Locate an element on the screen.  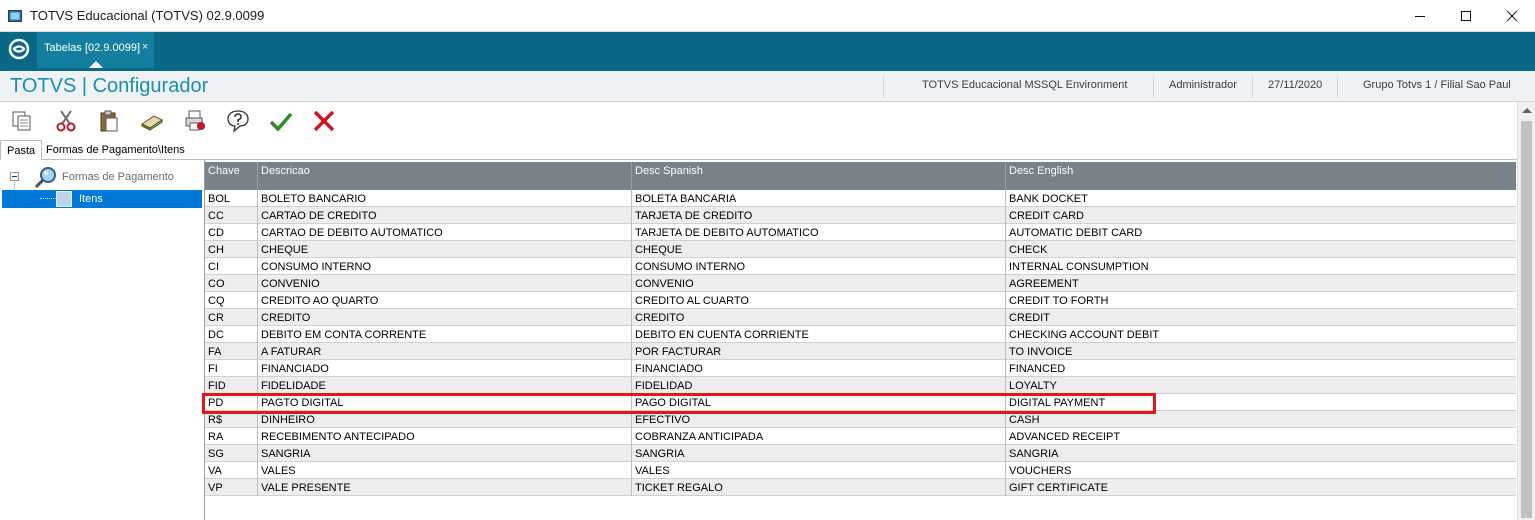
vertical-scrollbar is located at coordinates (1526, 311).